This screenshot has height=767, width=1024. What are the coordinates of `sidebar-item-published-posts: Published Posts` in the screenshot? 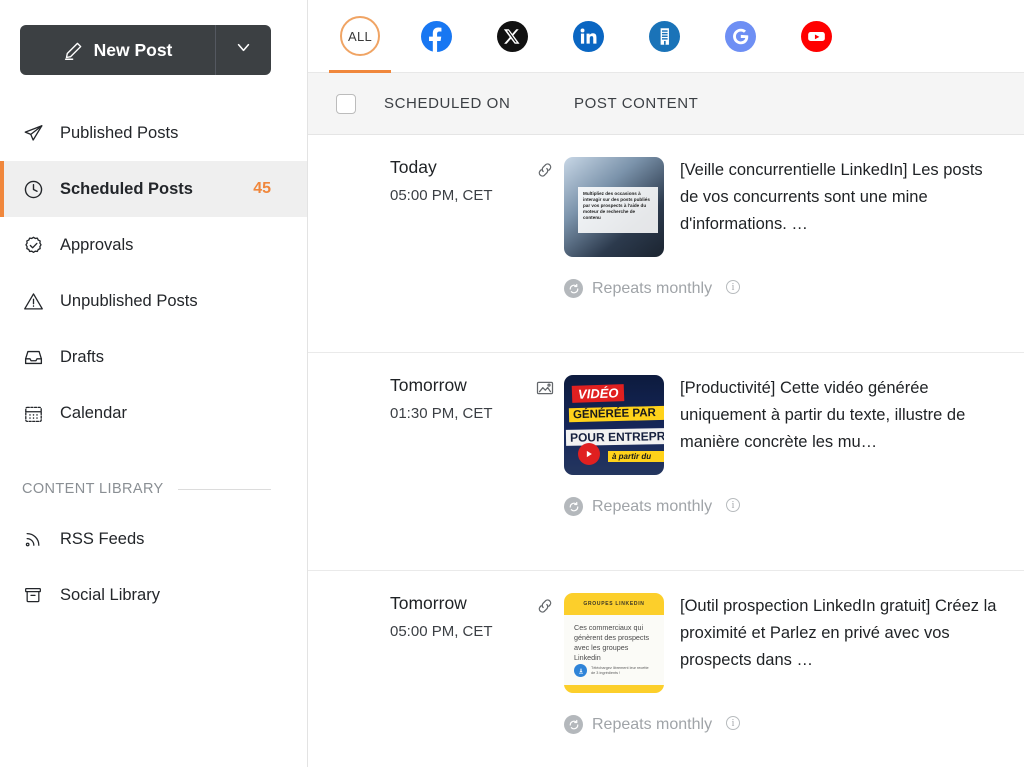 It's located at (153, 133).